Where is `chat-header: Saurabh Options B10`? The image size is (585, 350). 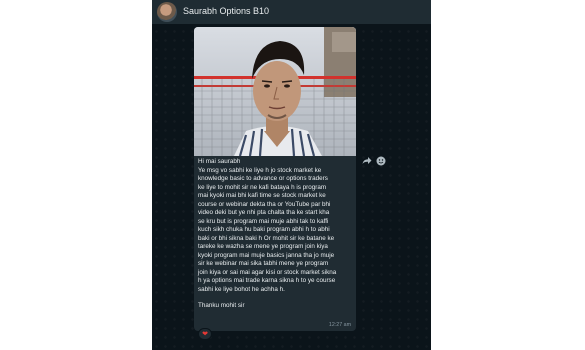
chat-header: Saurabh Options B10 is located at coordinates (291, 12).